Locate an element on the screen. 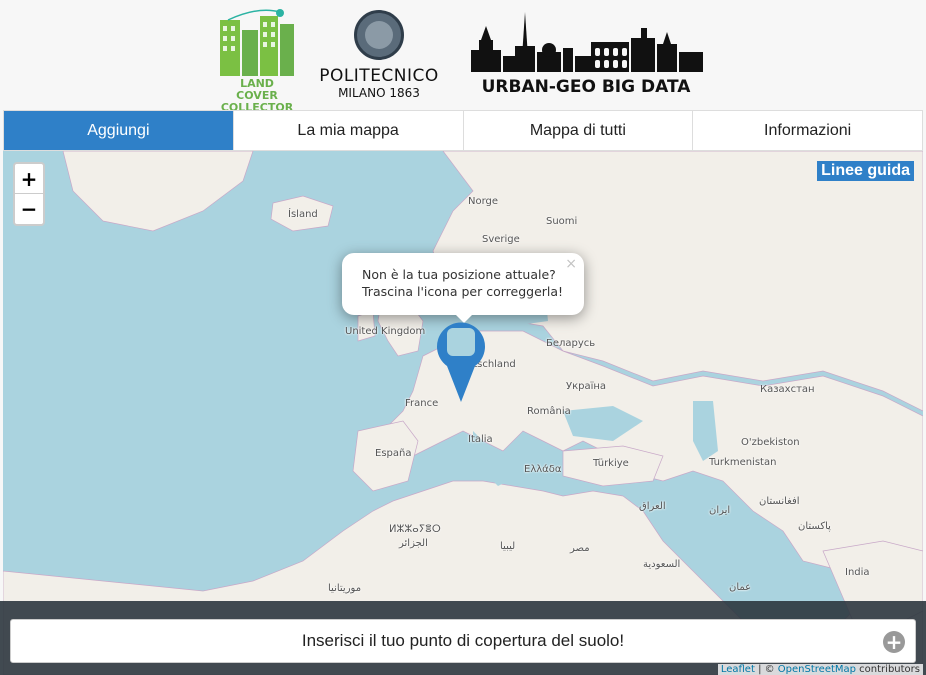  politecnico-name: POLITECNICO is located at coordinates (379, 76).